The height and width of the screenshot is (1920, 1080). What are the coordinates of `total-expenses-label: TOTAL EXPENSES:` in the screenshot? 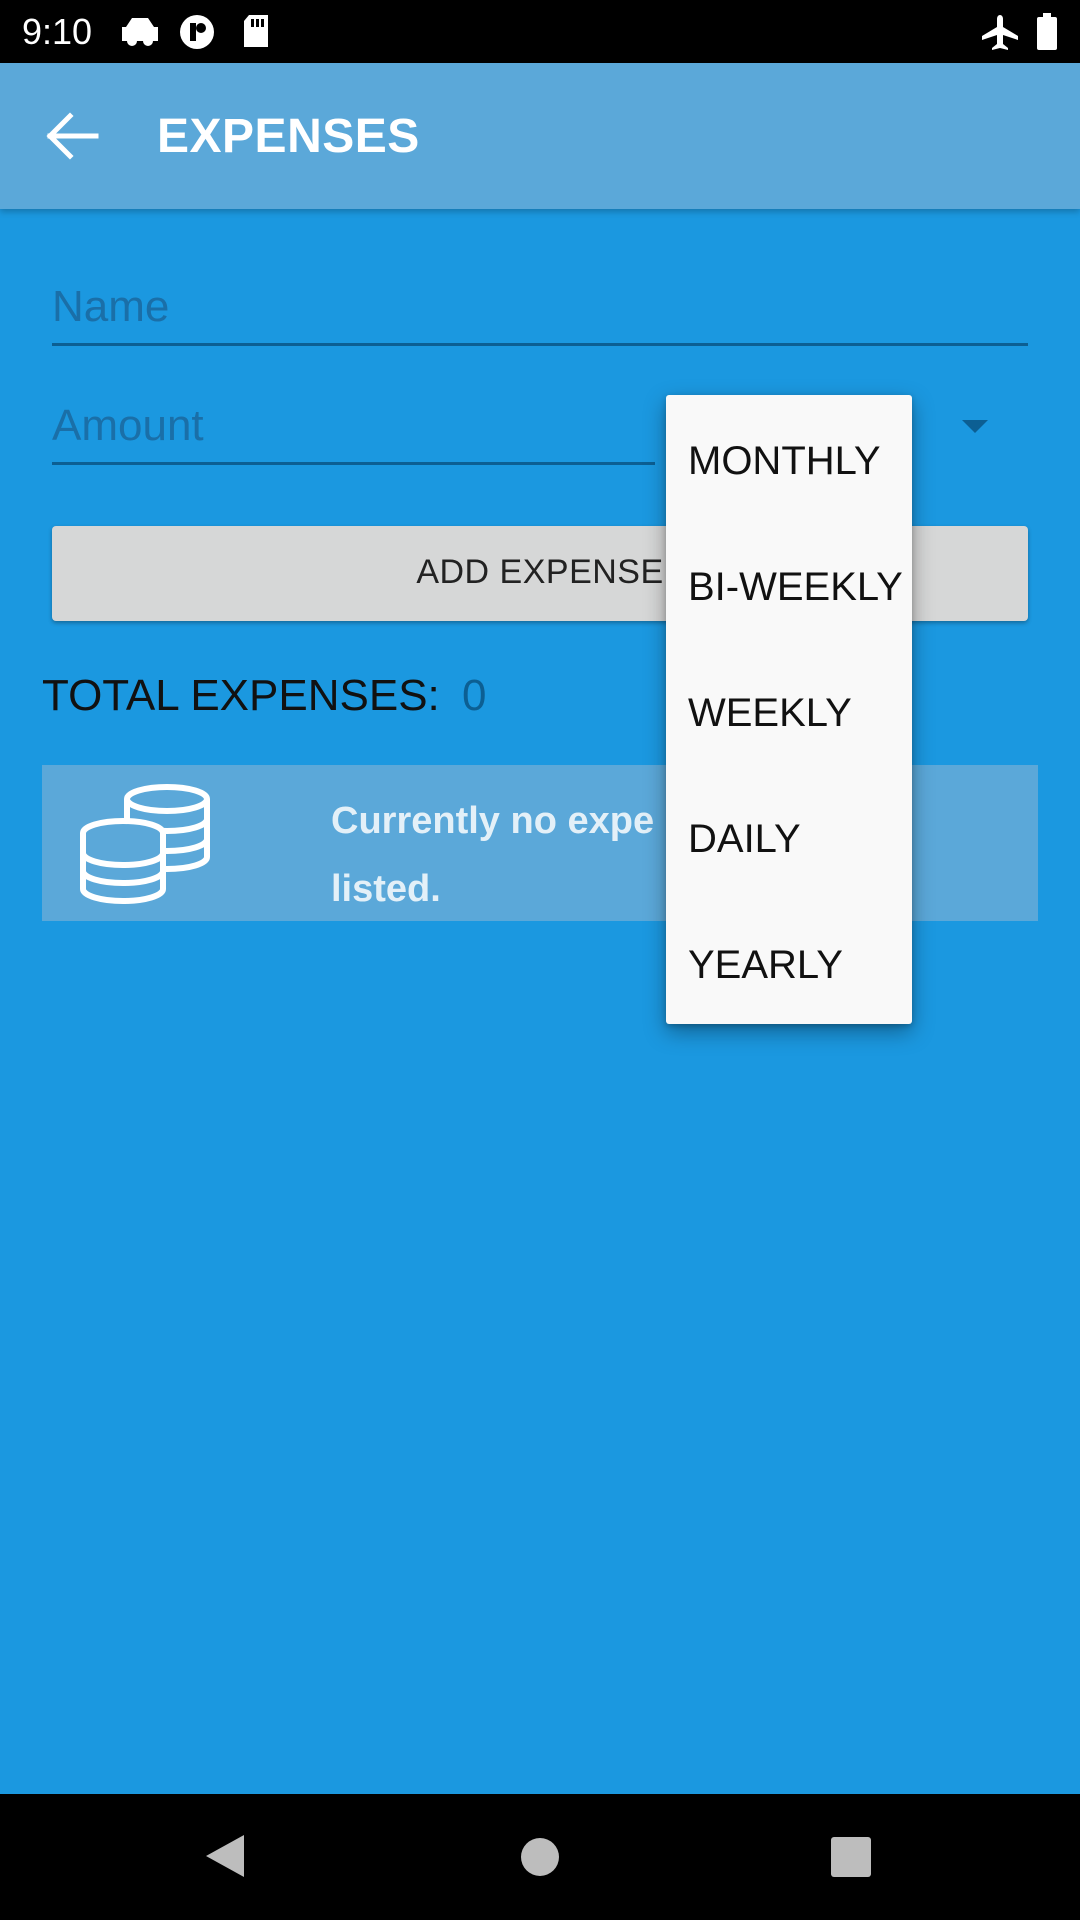 It's located at (241, 695).